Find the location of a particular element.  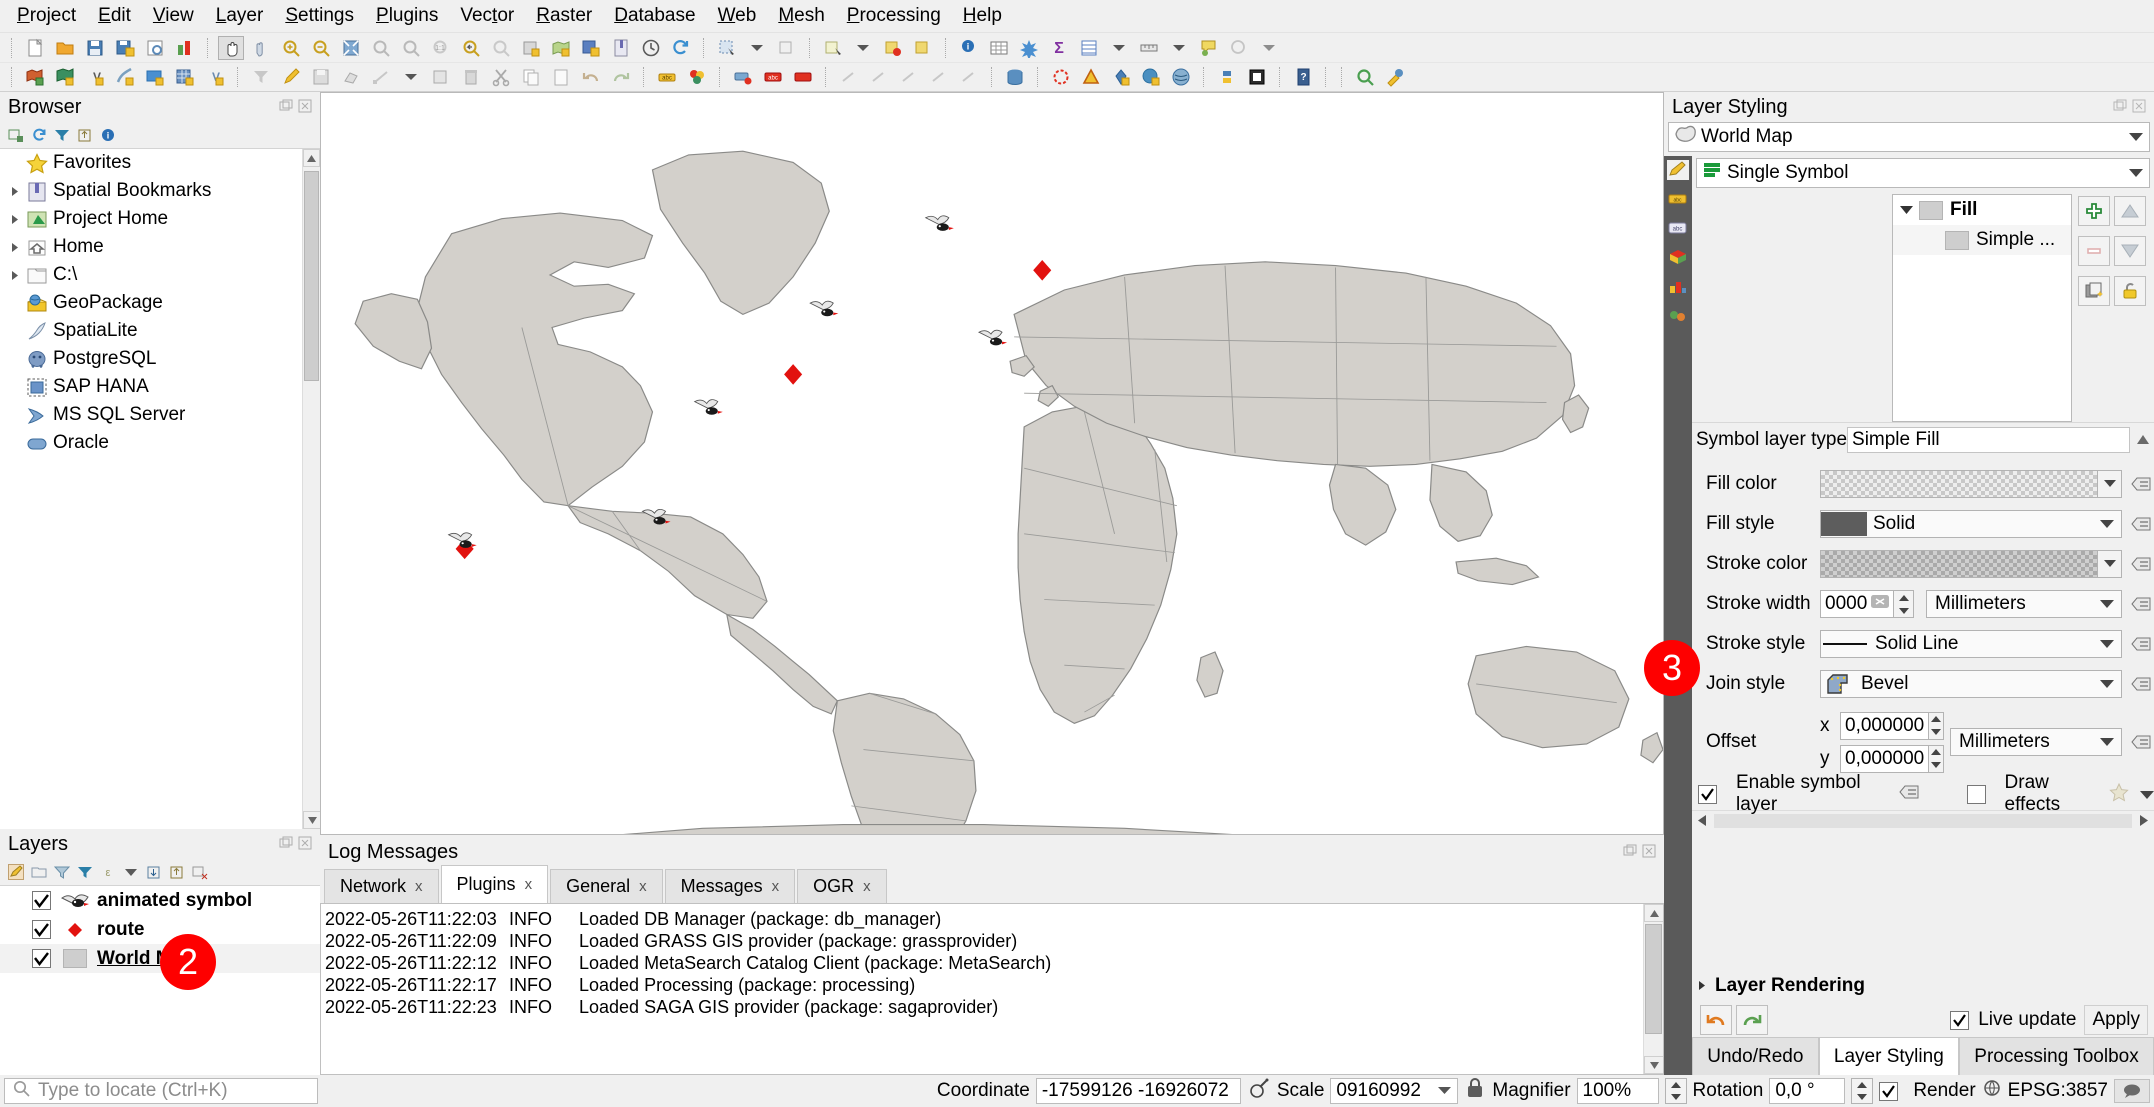

right-dock-tab-processing-toolbox: Processing Toolbox is located at coordinates (2056, 1056).